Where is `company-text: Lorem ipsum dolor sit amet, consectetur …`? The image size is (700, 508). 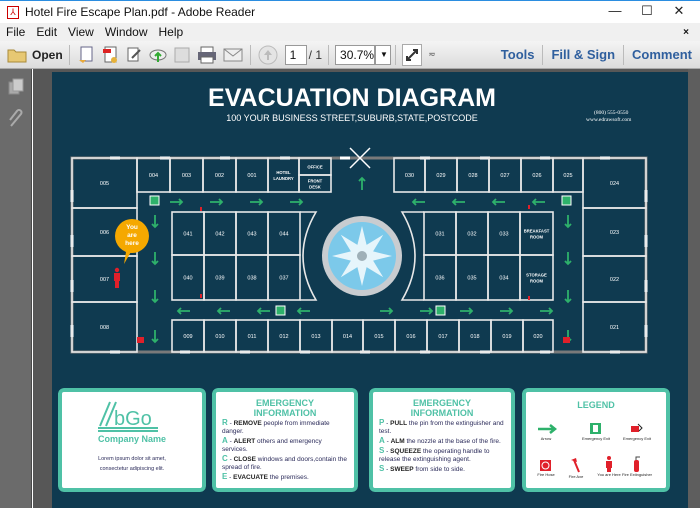
company-text: Lorem ipsum dolor sit amet, consectetur … is located at coordinates (132, 464).